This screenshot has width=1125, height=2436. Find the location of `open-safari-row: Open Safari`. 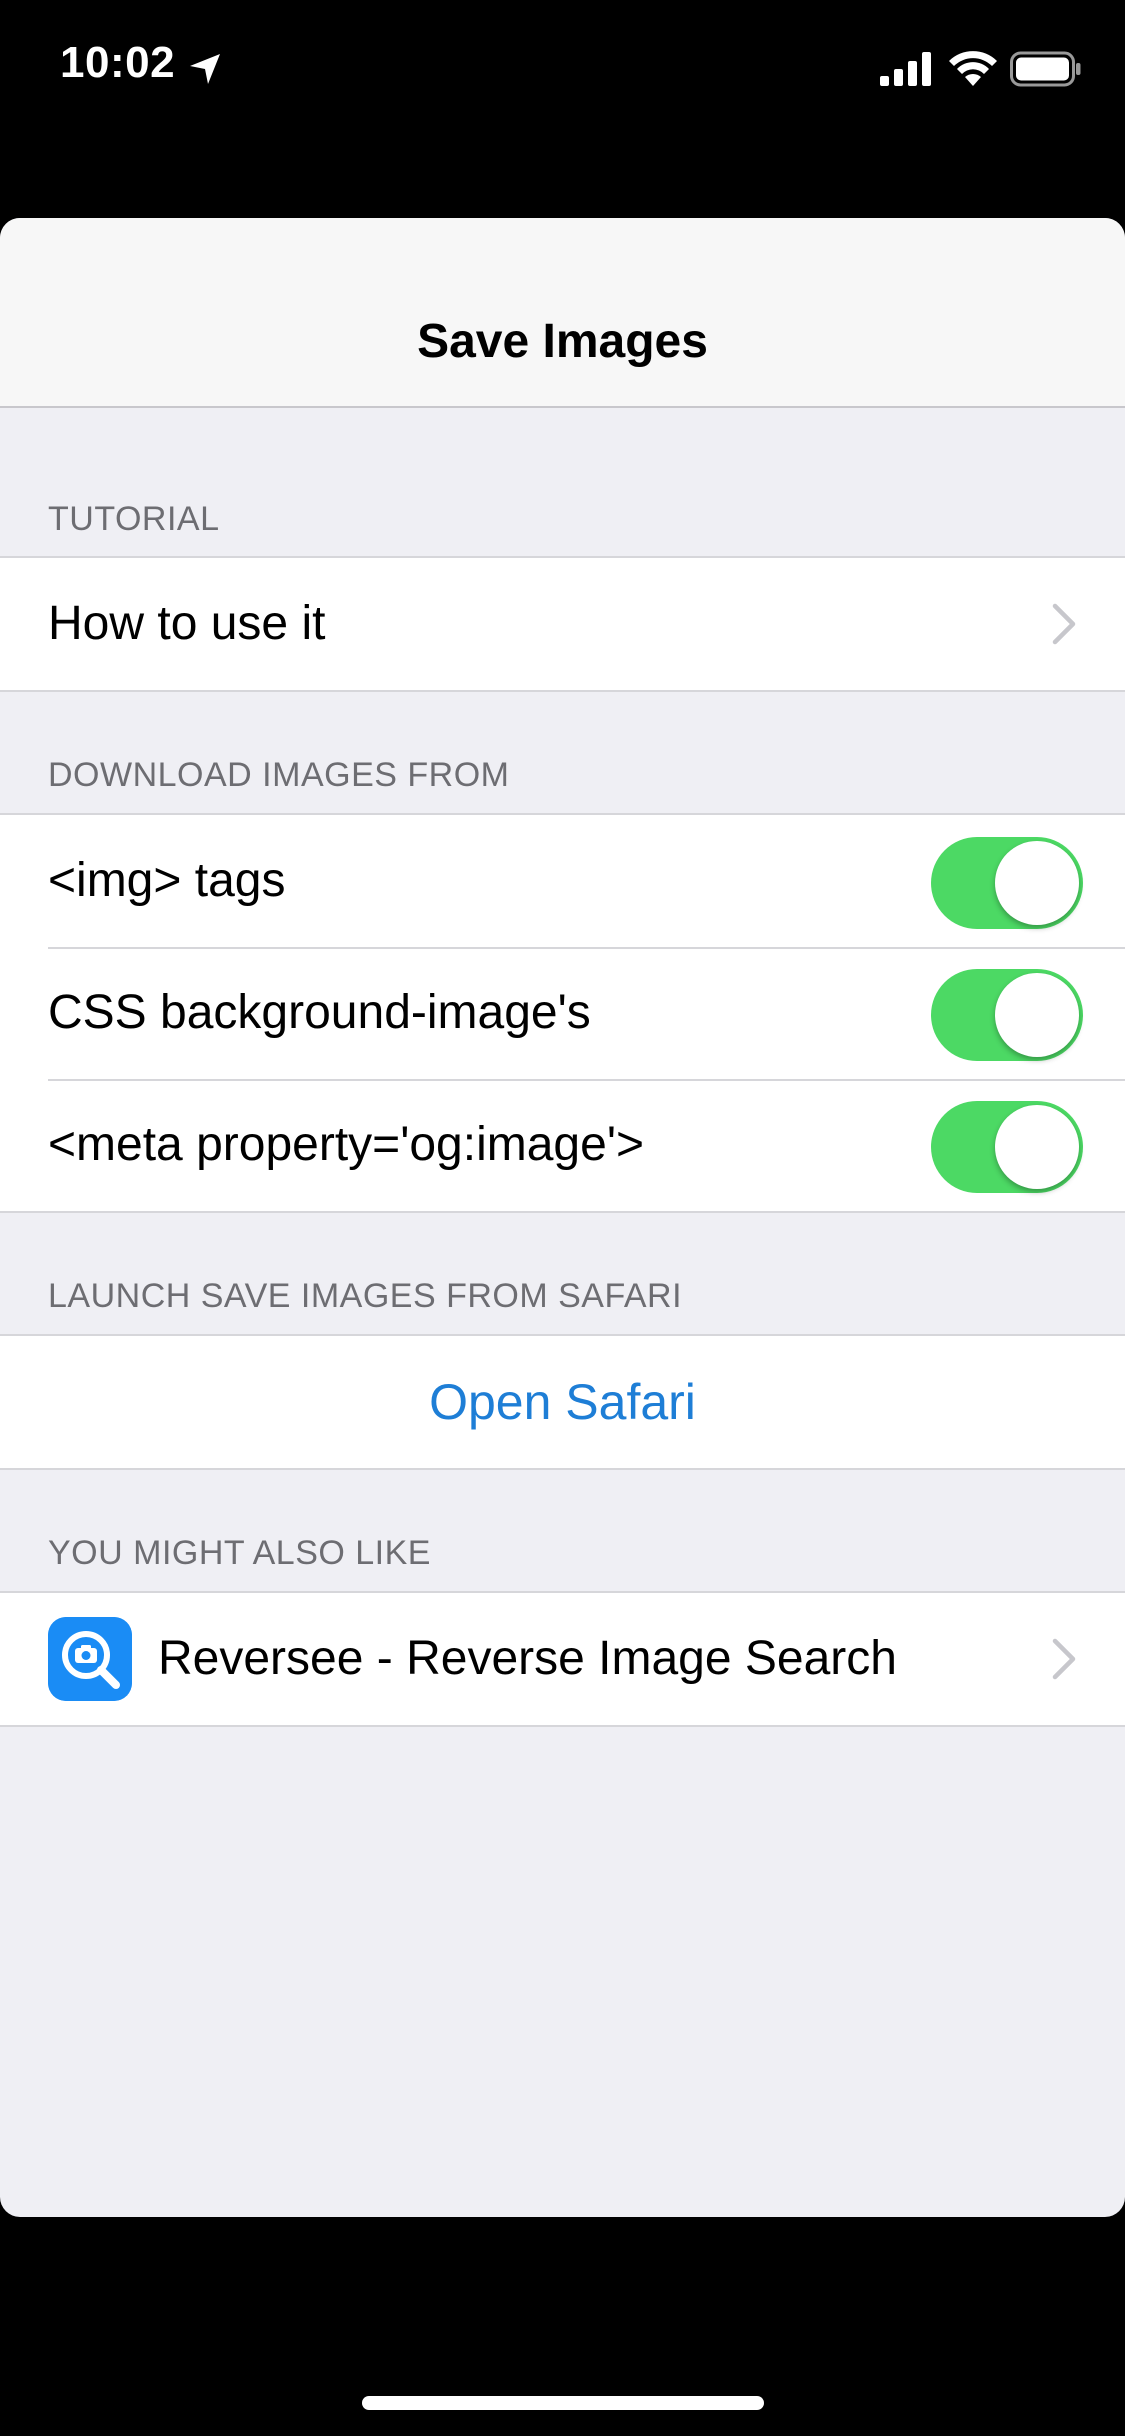

open-safari-row: Open Safari is located at coordinates (562, 1402).